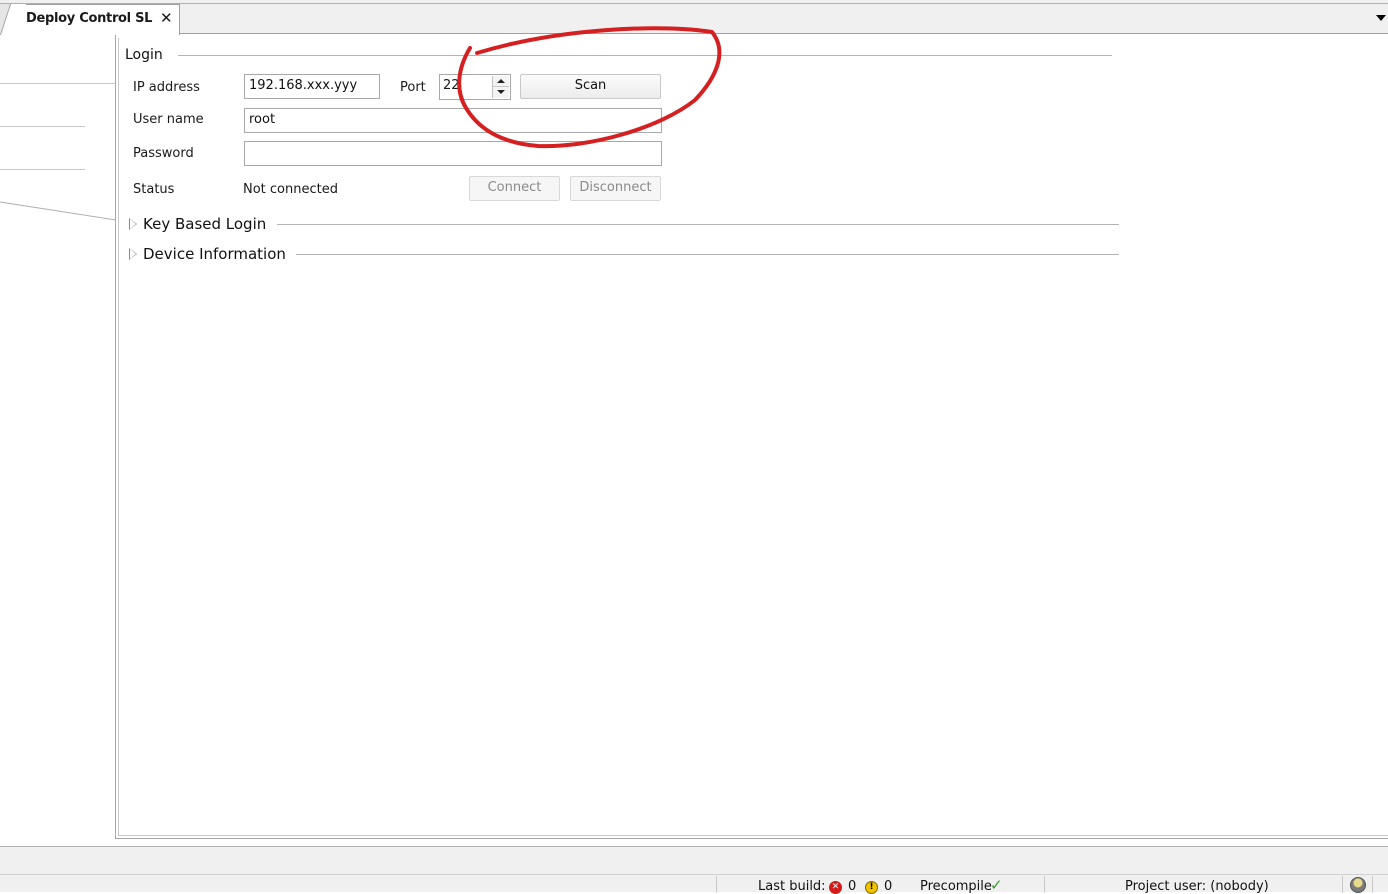 The image size is (1388, 894). What do you see at coordinates (514, 188) in the screenshot?
I see `connect-button: Connect` at bounding box center [514, 188].